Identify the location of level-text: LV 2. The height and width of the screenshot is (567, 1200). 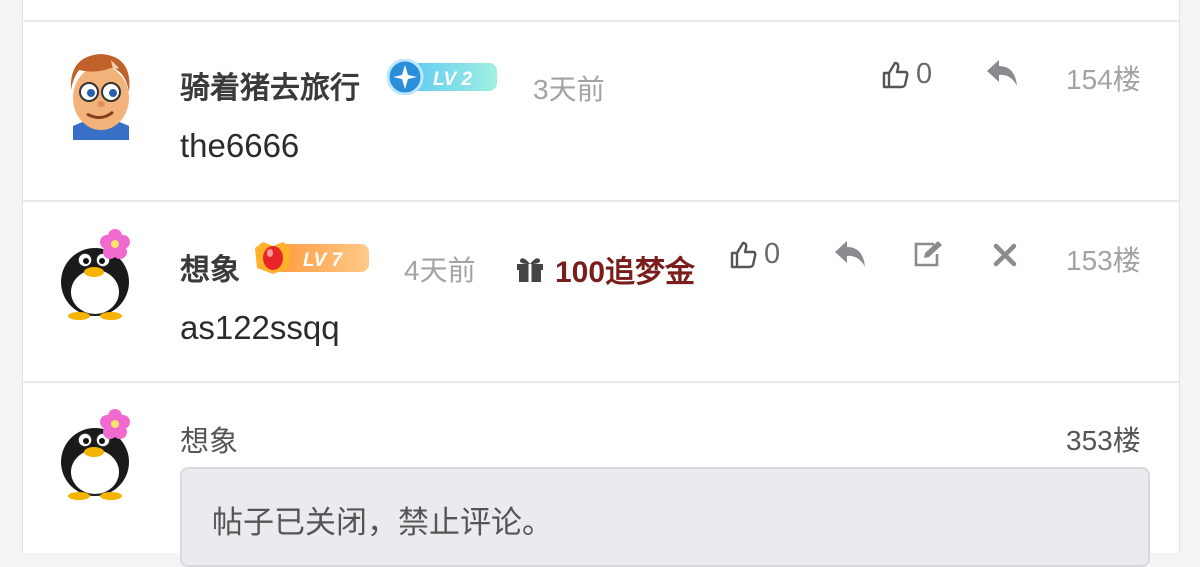
(453, 79).